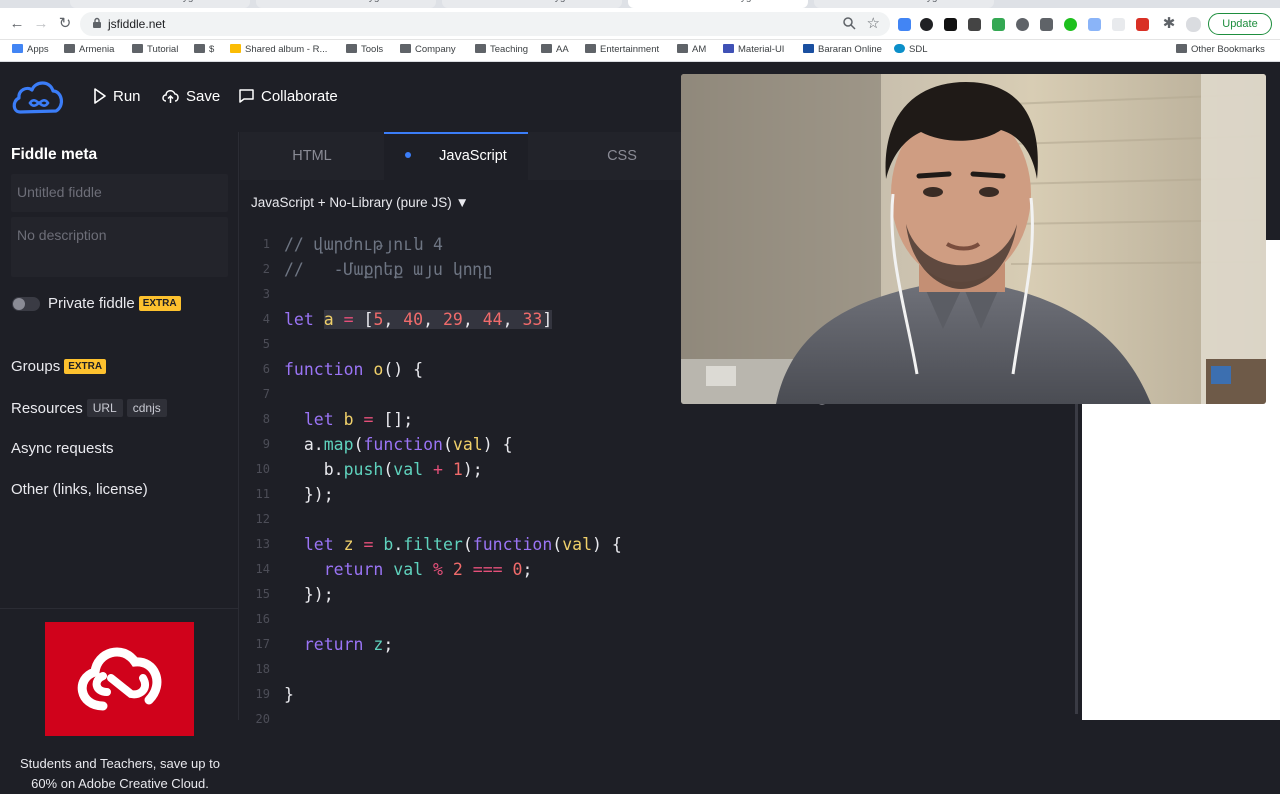 Image resolution: width=1280 pixels, height=794 pixels. What do you see at coordinates (438, 544) in the screenshot?
I see `code-line: 13 let z = b.filter(function(val) {` at bounding box center [438, 544].